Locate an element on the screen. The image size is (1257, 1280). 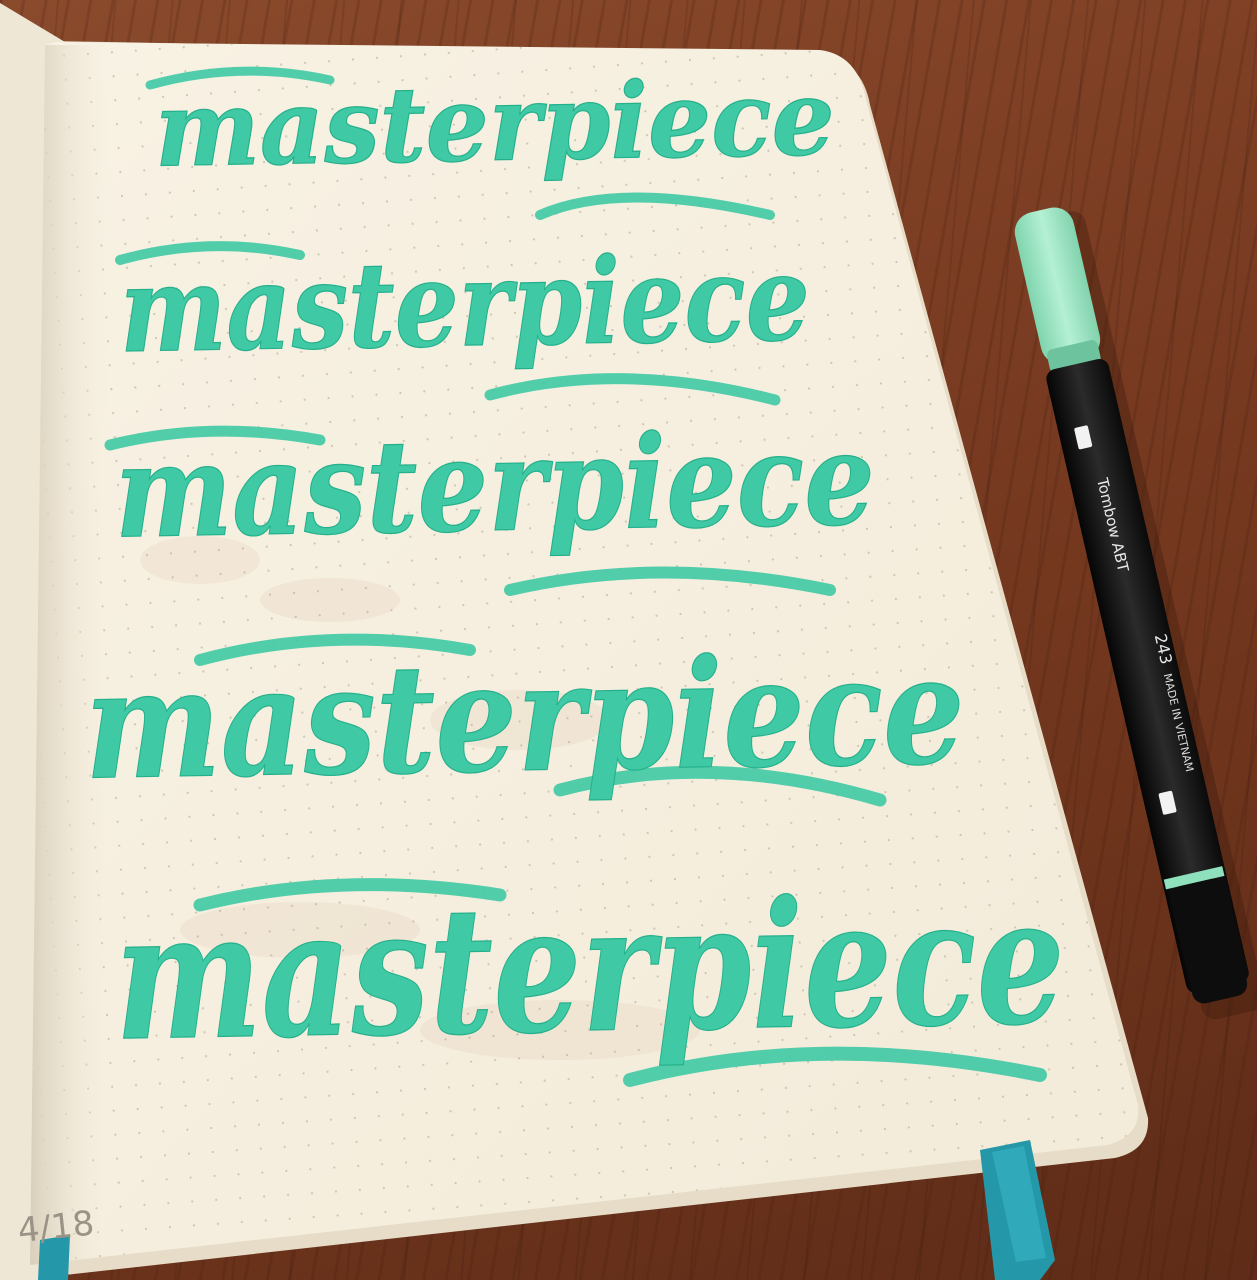
date-mark: 4/18 is located at coordinates (56, 1227).